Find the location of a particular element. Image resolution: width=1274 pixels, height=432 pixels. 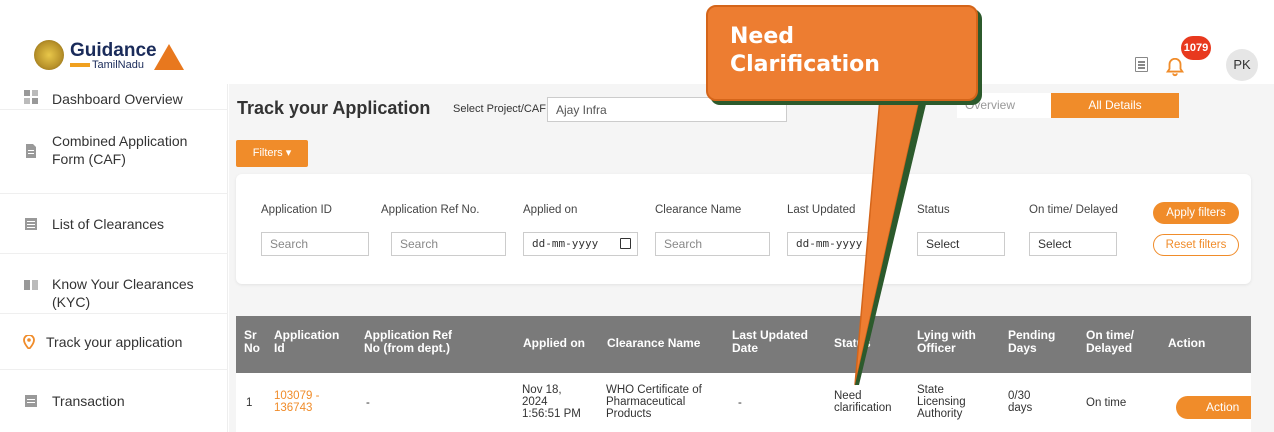

th-lying-with: Lying with Officer is located at coordinates (946, 341).